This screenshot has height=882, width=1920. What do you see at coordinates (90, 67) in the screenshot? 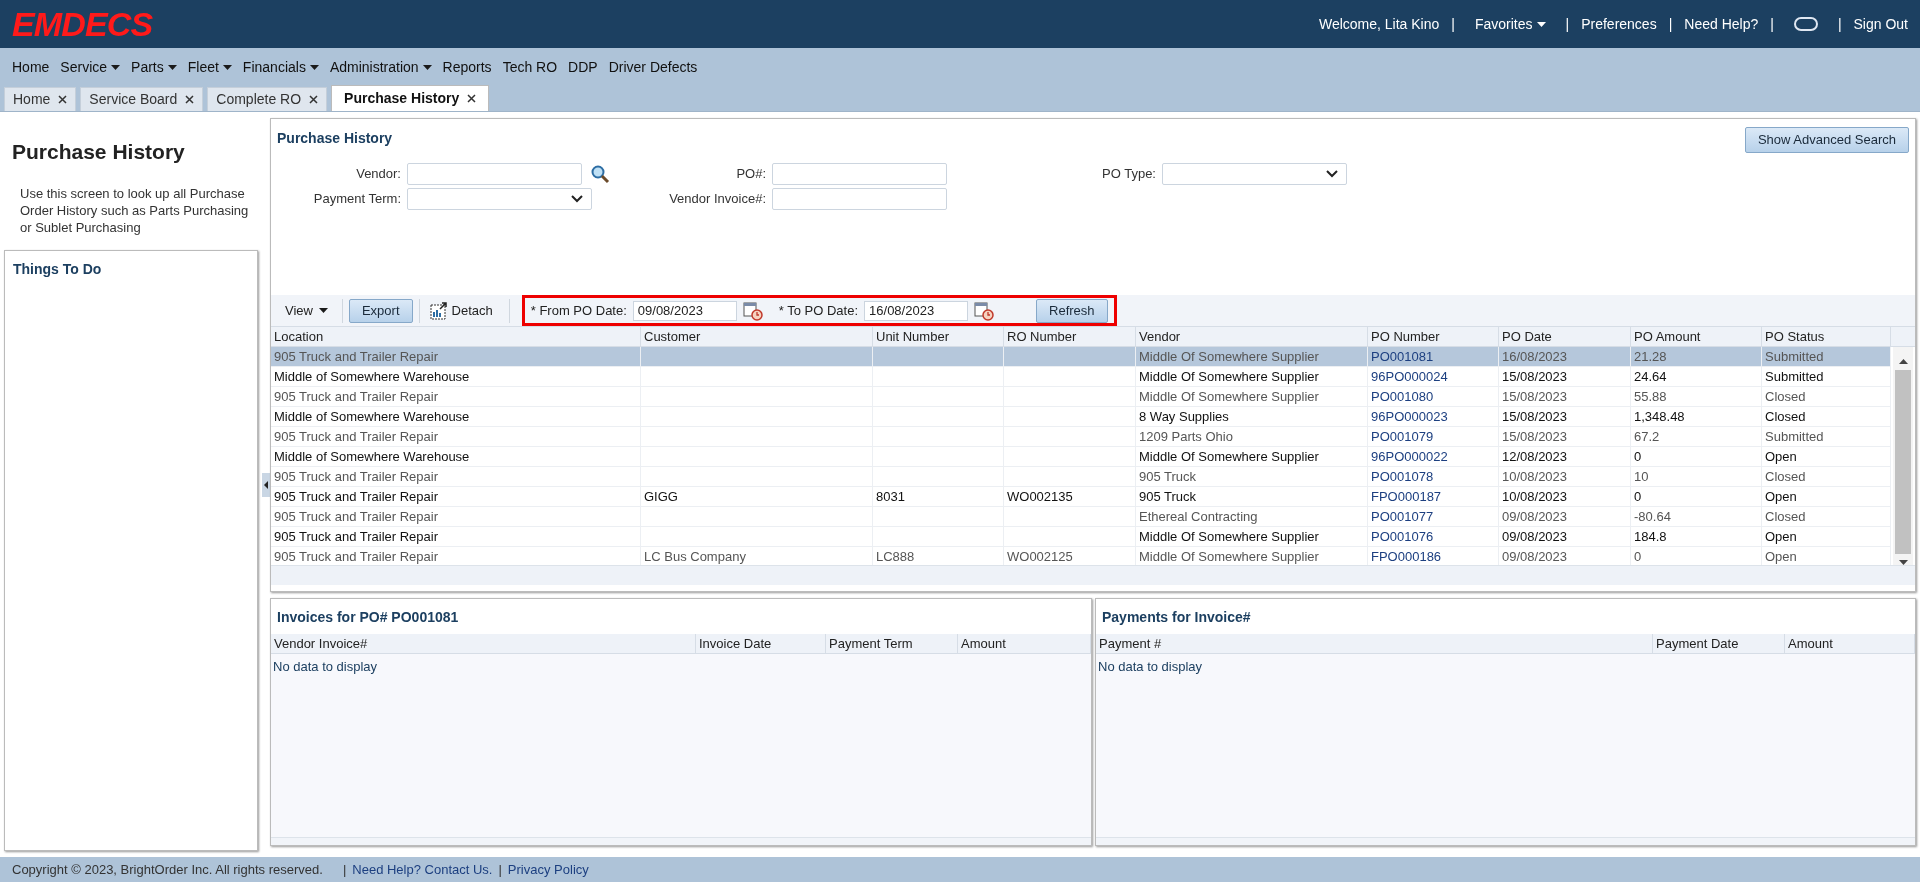
I see `menu-item: Service` at bounding box center [90, 67].